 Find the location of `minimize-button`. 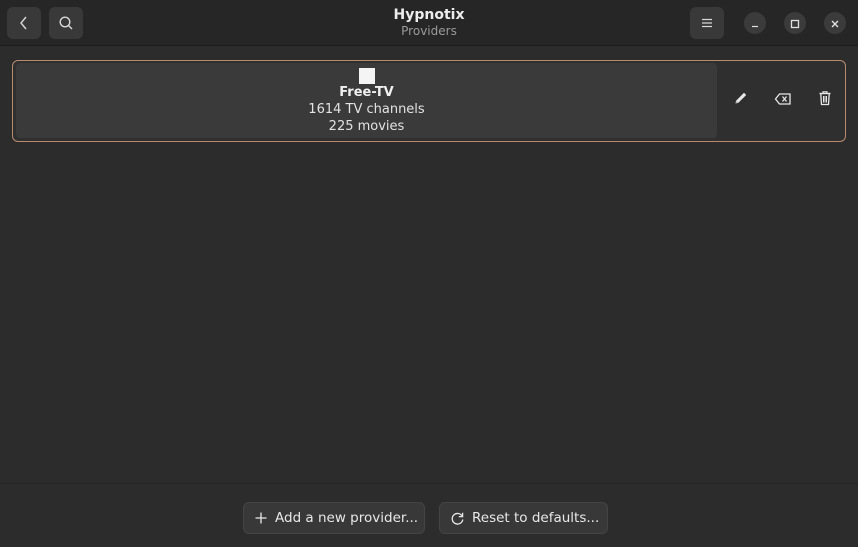

minimize-button is located at coordinates (755, 23).